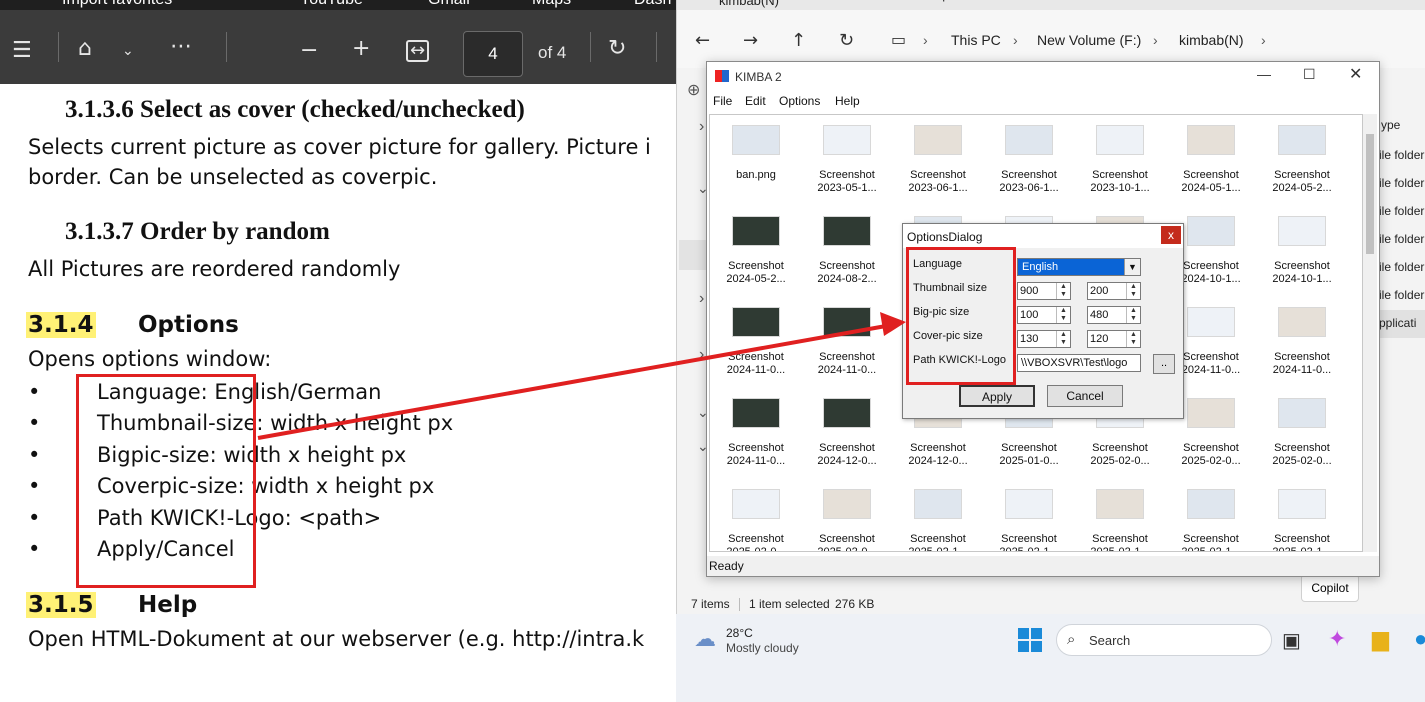 The width and height of the screenshot is (1425, 702). What do you see at coordinates (799, 101) in the screenshot?
I see `menu-options: Options` at bounding box center [799, 101].